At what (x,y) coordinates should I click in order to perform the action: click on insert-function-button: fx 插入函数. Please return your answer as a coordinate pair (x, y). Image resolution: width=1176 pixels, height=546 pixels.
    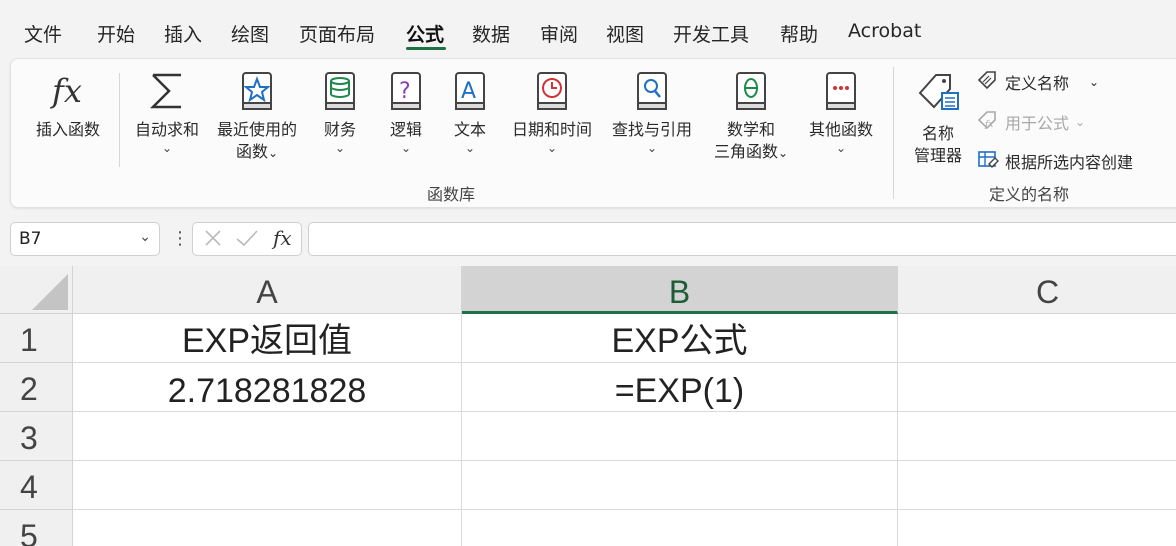
    Looking at the image, I should click on (68, 105).